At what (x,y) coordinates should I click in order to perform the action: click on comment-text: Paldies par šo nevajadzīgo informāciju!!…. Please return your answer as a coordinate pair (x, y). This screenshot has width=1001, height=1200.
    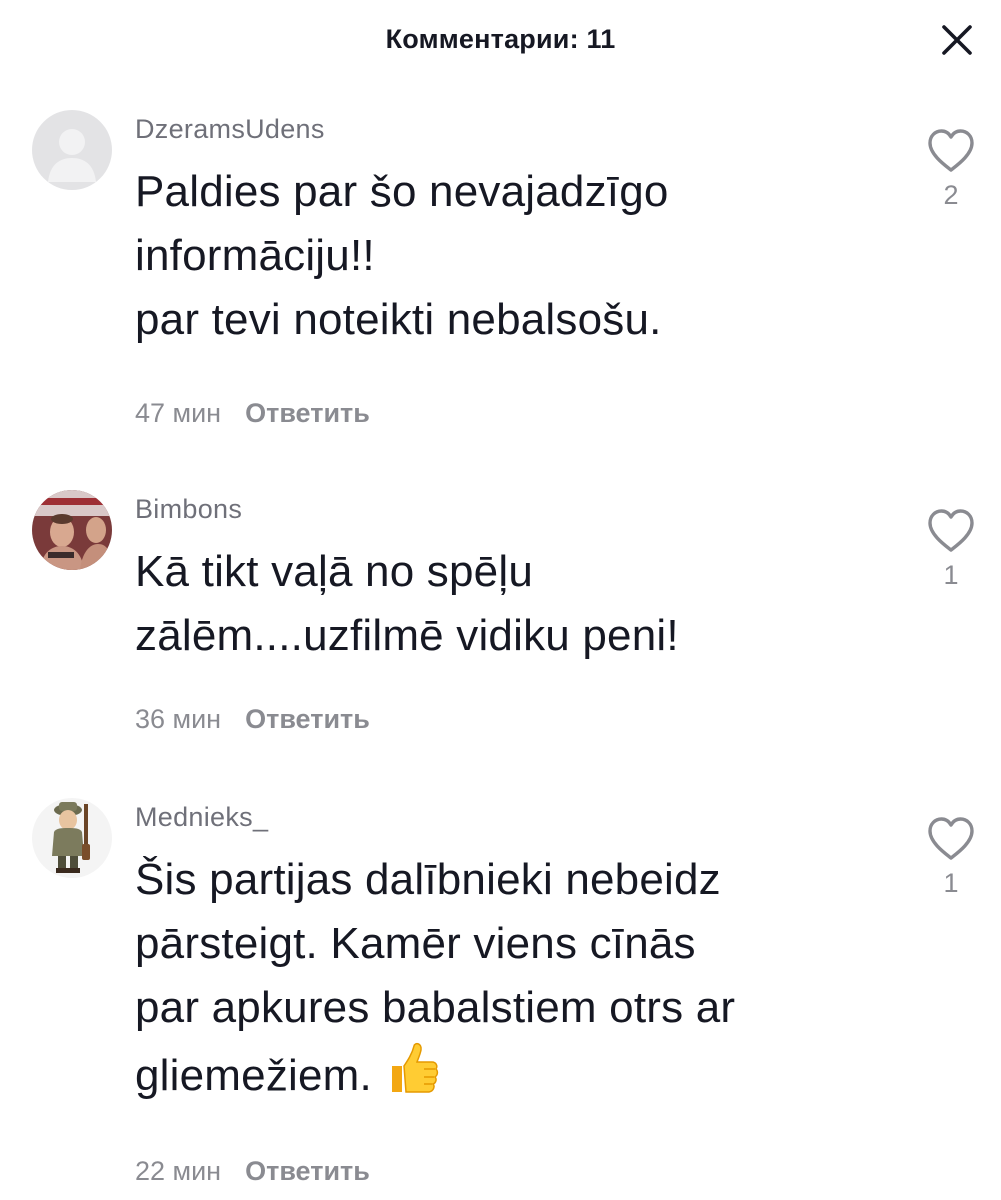
    Looking at the image, I should click on (402, 255).